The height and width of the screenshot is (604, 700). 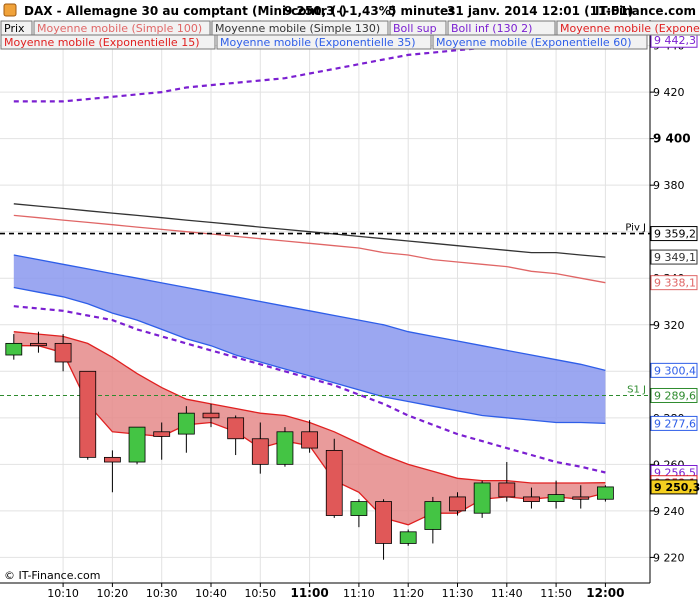 I want to click on legend-item-label: Moyenne mobile (Exponentielle 35), so click(x=318, y=42).